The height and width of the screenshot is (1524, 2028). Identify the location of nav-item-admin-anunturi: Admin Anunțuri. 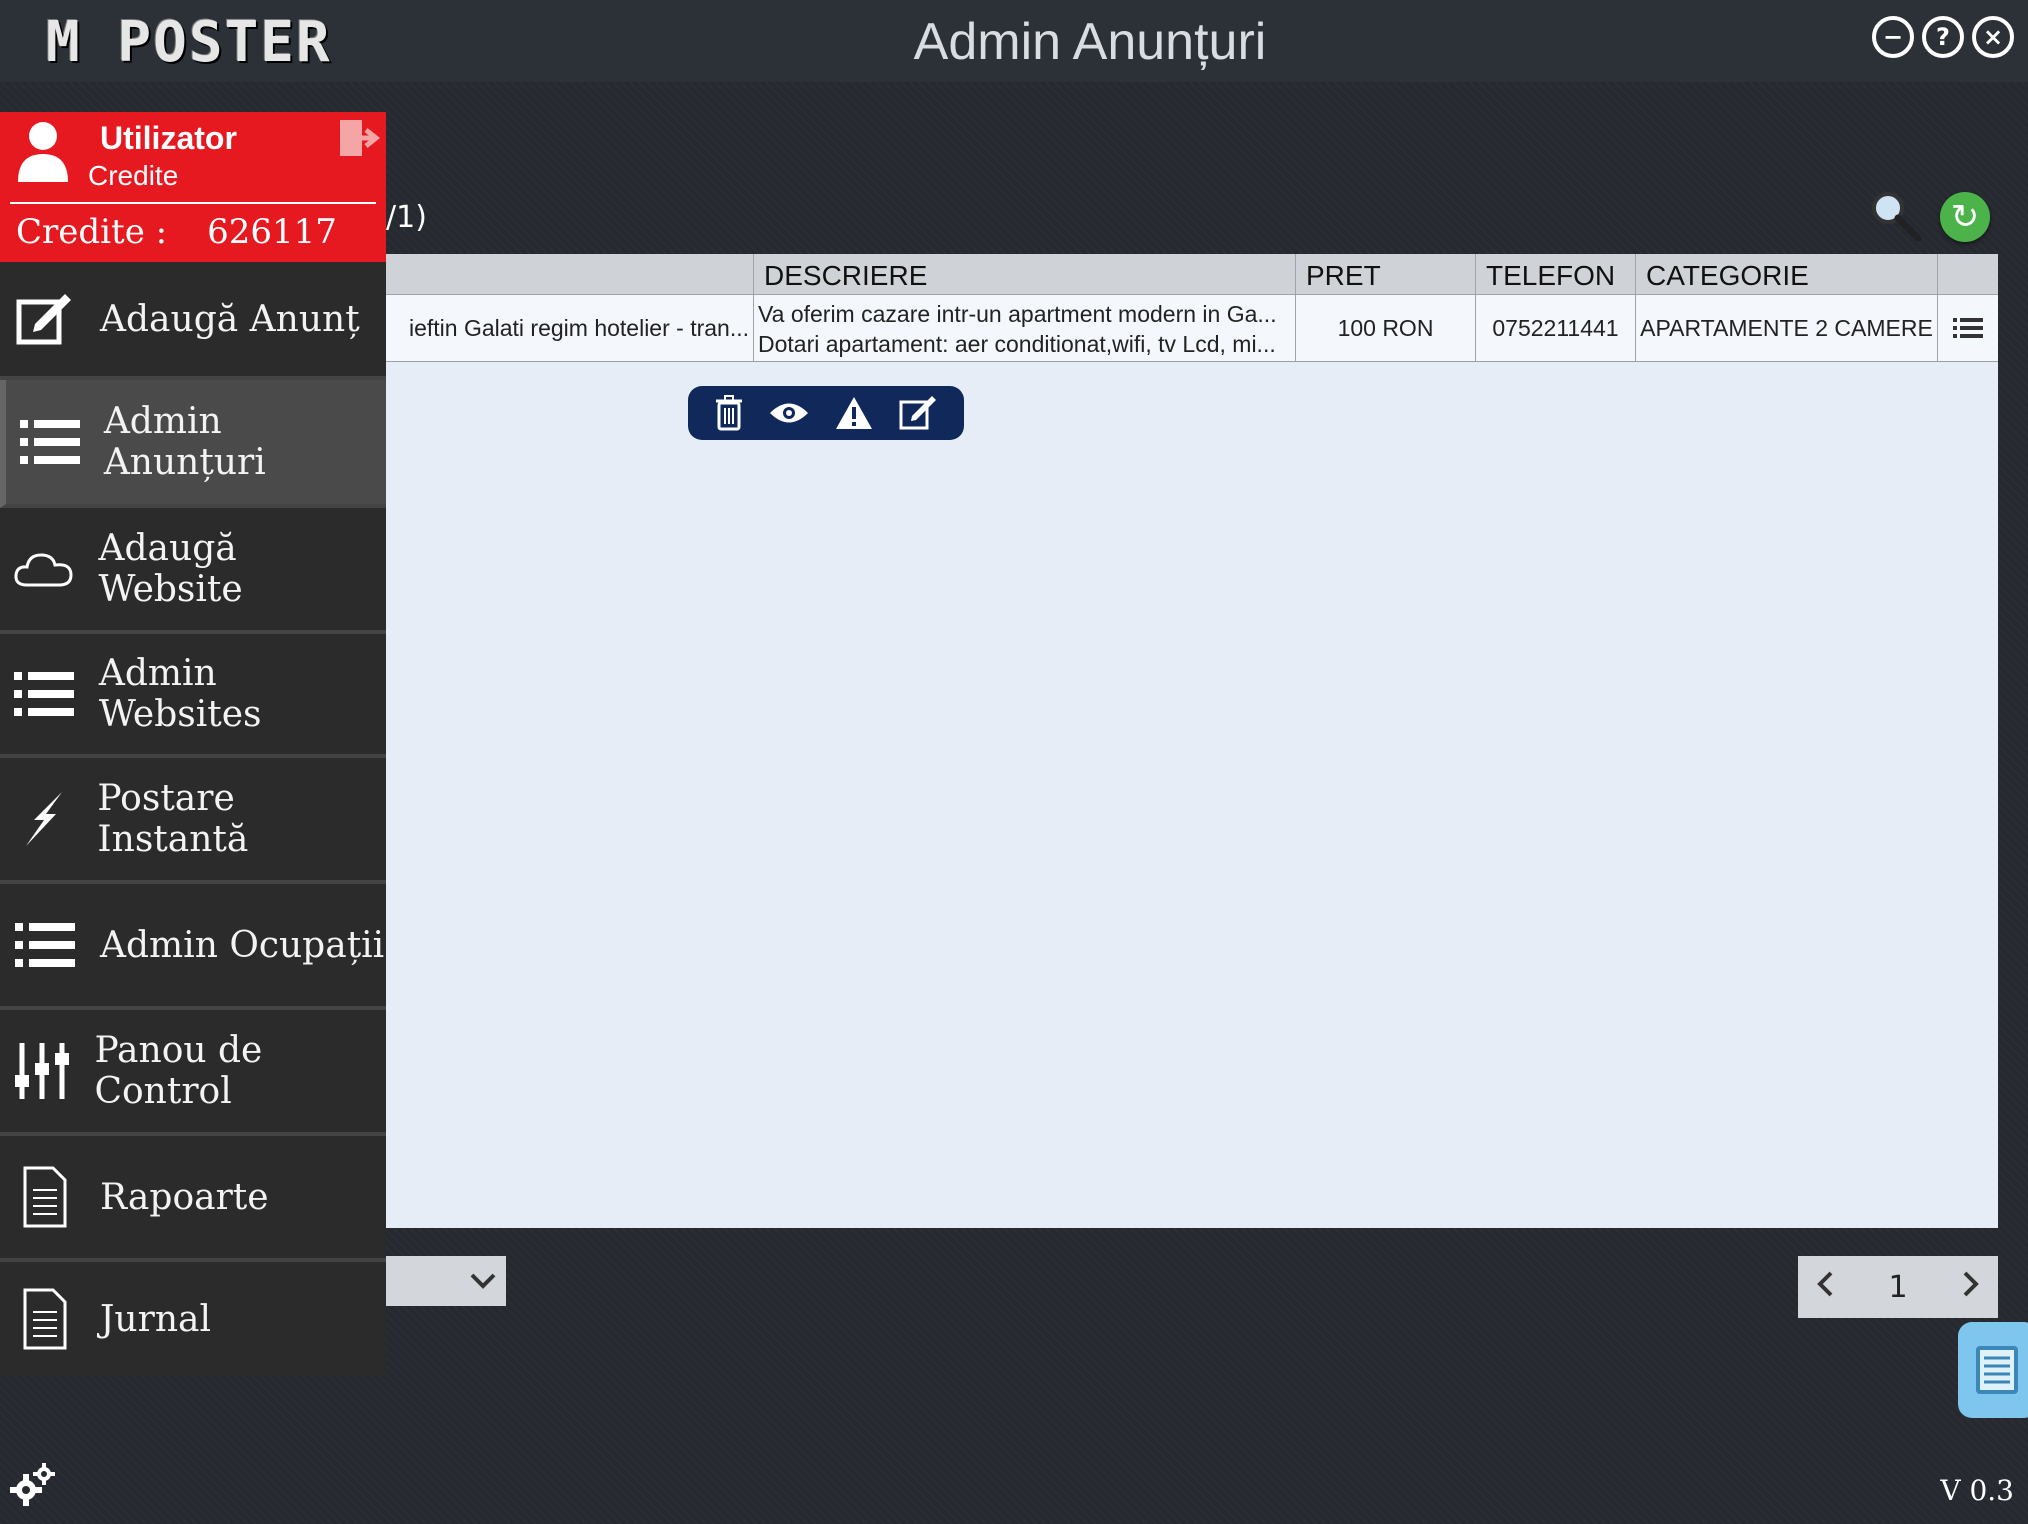
(193, 444).